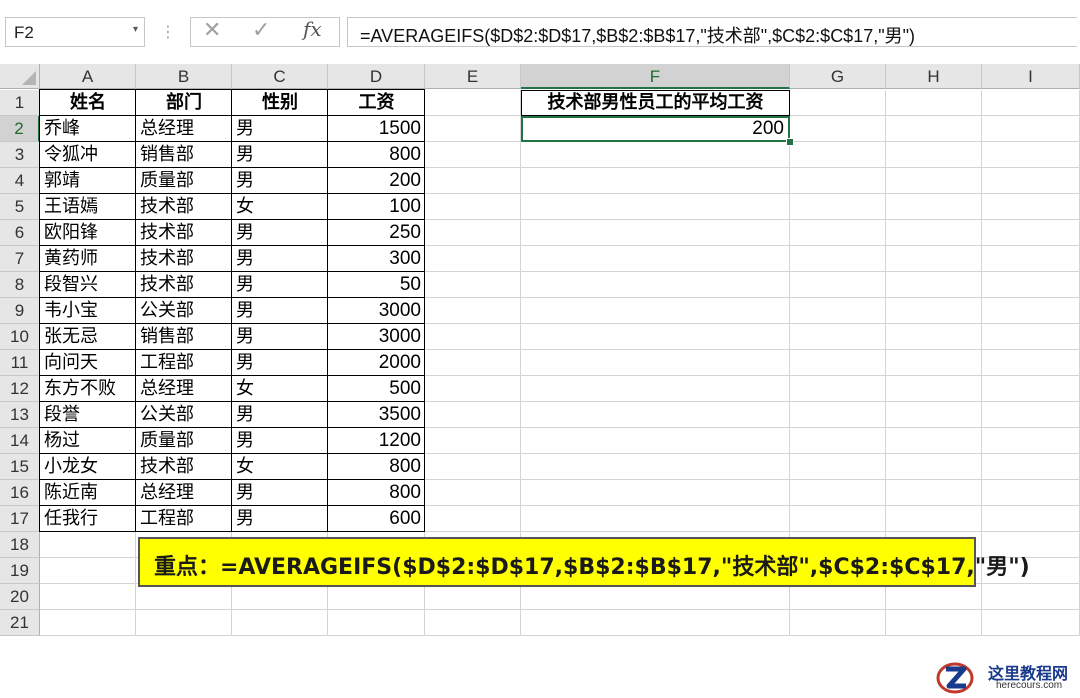 This screenshot has width=1080, height=698. Describe the element at coordinates (88, 441) in the screenshot. I see `table-cell: 杨过` at that location.